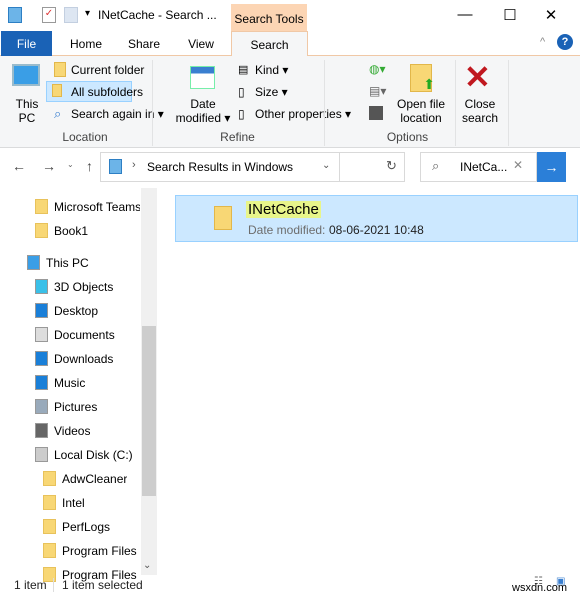  What do you see at coordinates (271, 92) in the screenshot?
I see `size-button: Size ▾` at bounding box center [271, 92].